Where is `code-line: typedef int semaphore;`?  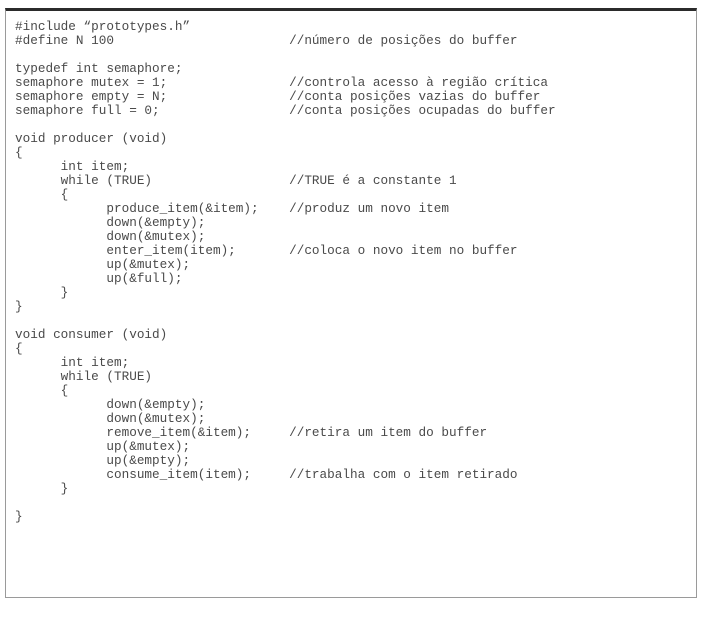
code-line: typedef int semaphore; is located at coordinates (99, 68).